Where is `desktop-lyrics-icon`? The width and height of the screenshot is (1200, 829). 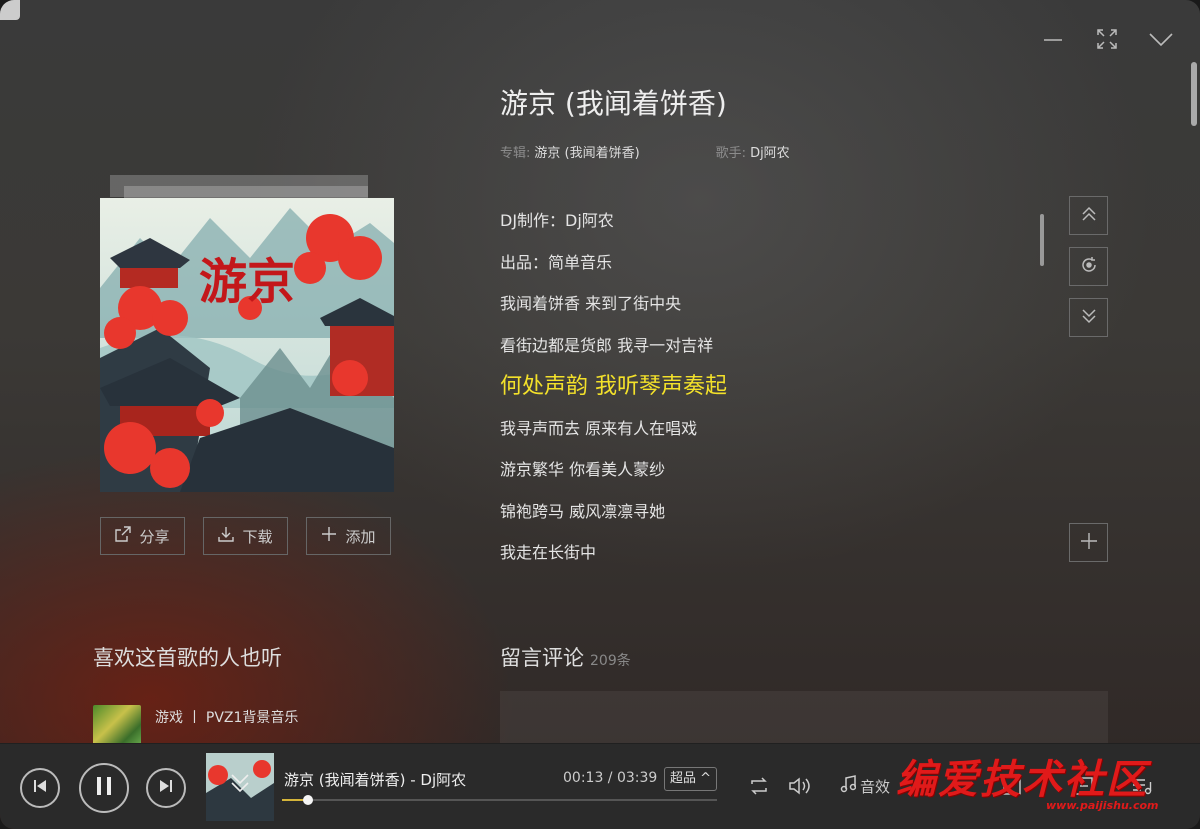 desktop-lyrics-icon is located at coordinates (1084, 786).